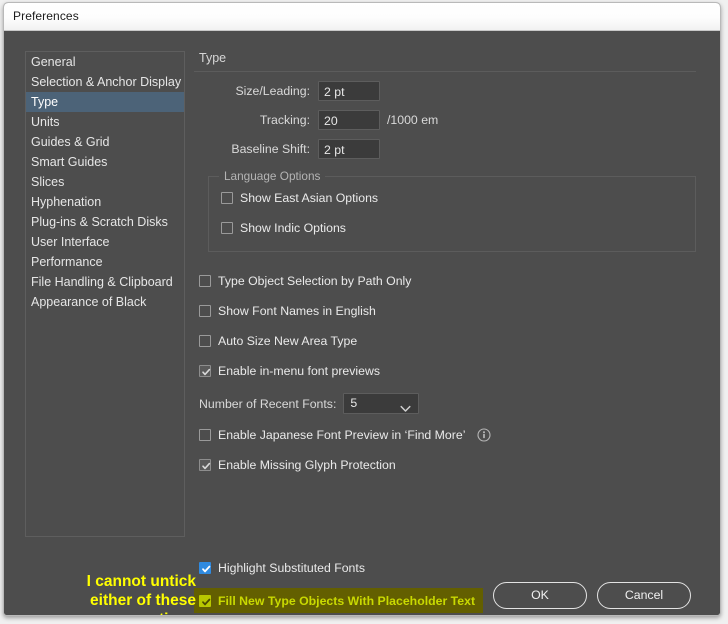  I want to click on size-leading-row: Size/Leading: 2 pt, so click(450, 91).